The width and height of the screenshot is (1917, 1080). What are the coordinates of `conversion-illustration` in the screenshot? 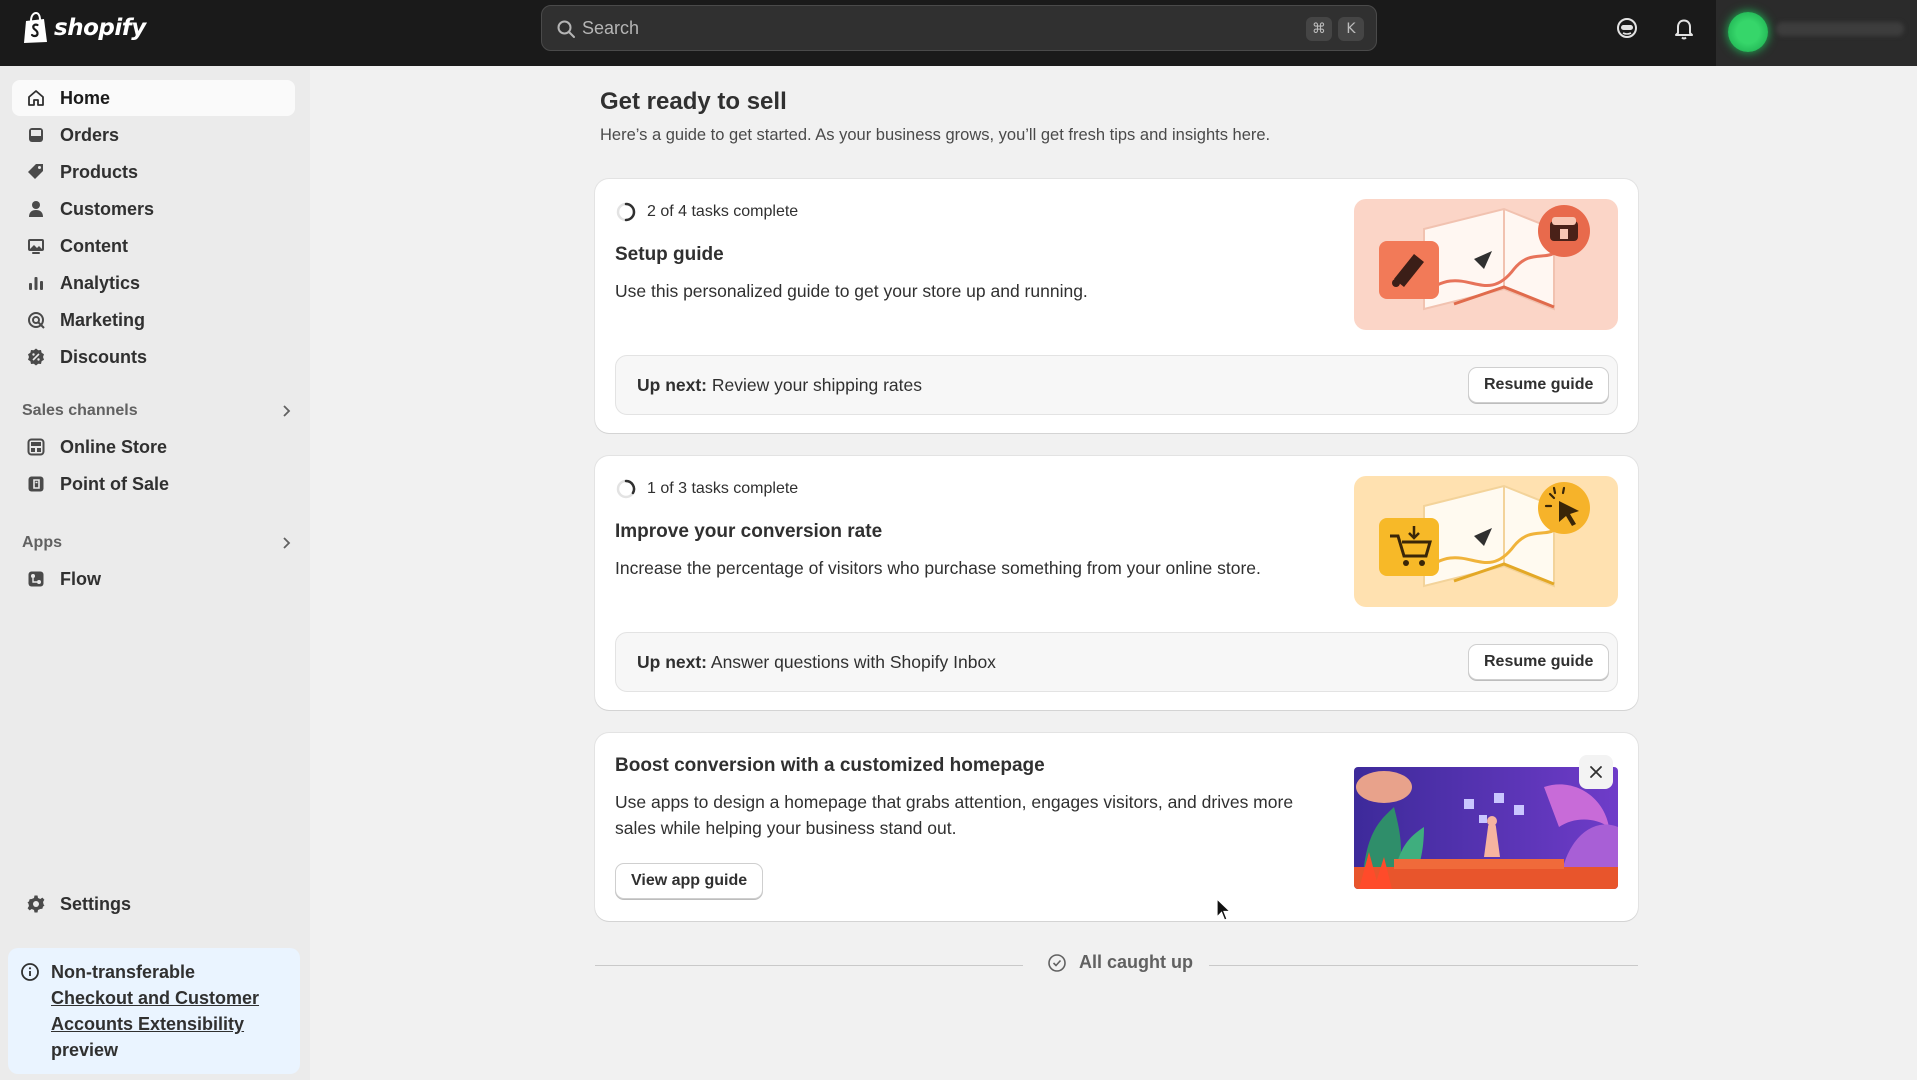 It's located at (1486, 541).